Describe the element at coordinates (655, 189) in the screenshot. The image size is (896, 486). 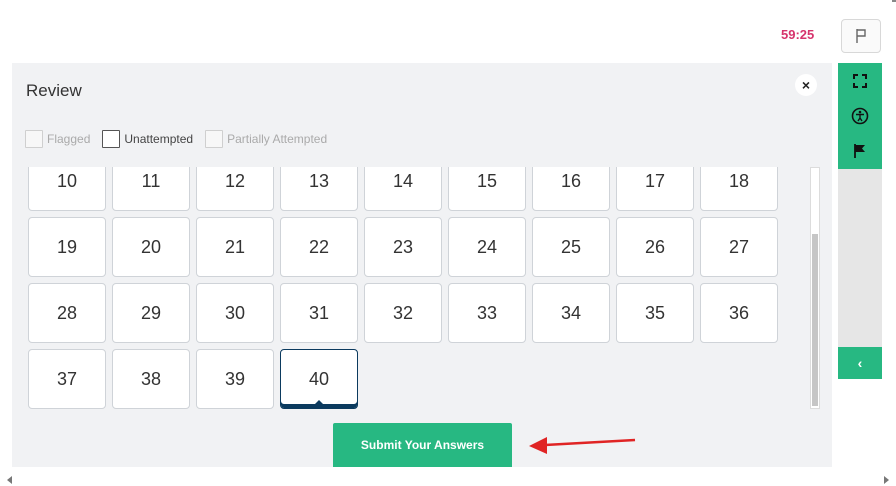
I see `question-cell-17: 17` at that location.